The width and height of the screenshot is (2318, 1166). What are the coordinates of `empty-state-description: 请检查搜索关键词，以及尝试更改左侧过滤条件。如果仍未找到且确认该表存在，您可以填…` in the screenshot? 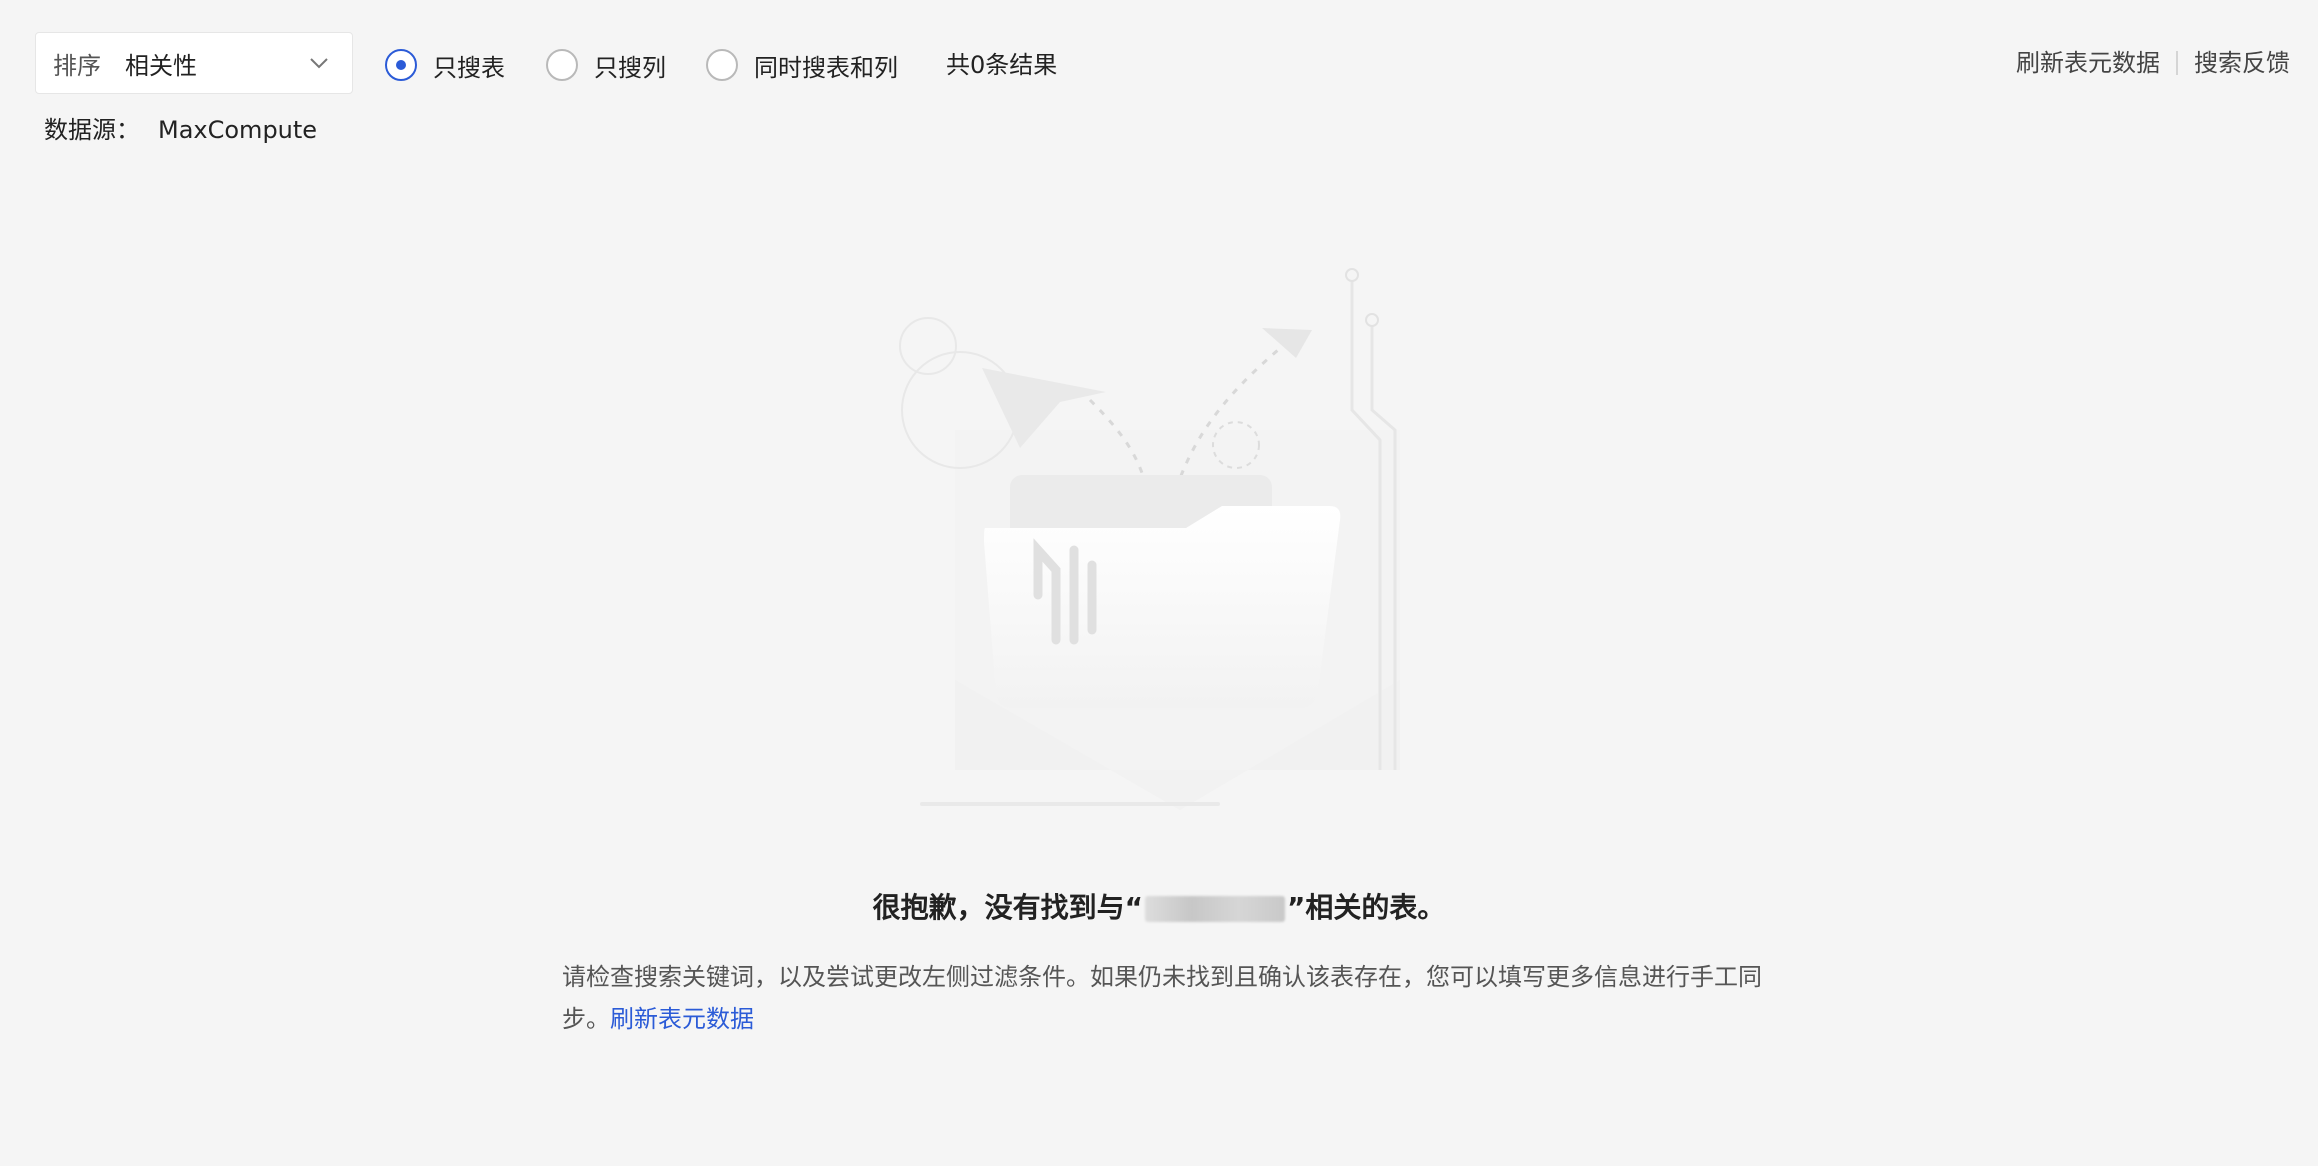 It's located at (1172, 998).